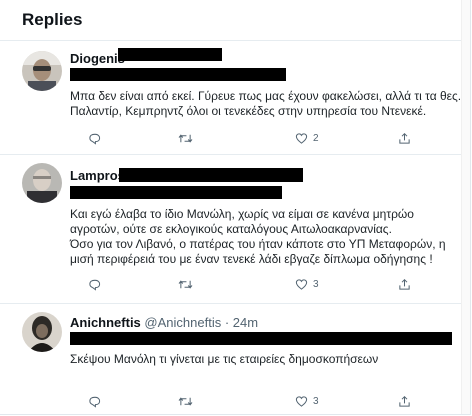 The height and width of the screenshot is (416, 472). Describe the element at coordinates (316, 138) in the screenshot. I see `like-count: 2` at that location.